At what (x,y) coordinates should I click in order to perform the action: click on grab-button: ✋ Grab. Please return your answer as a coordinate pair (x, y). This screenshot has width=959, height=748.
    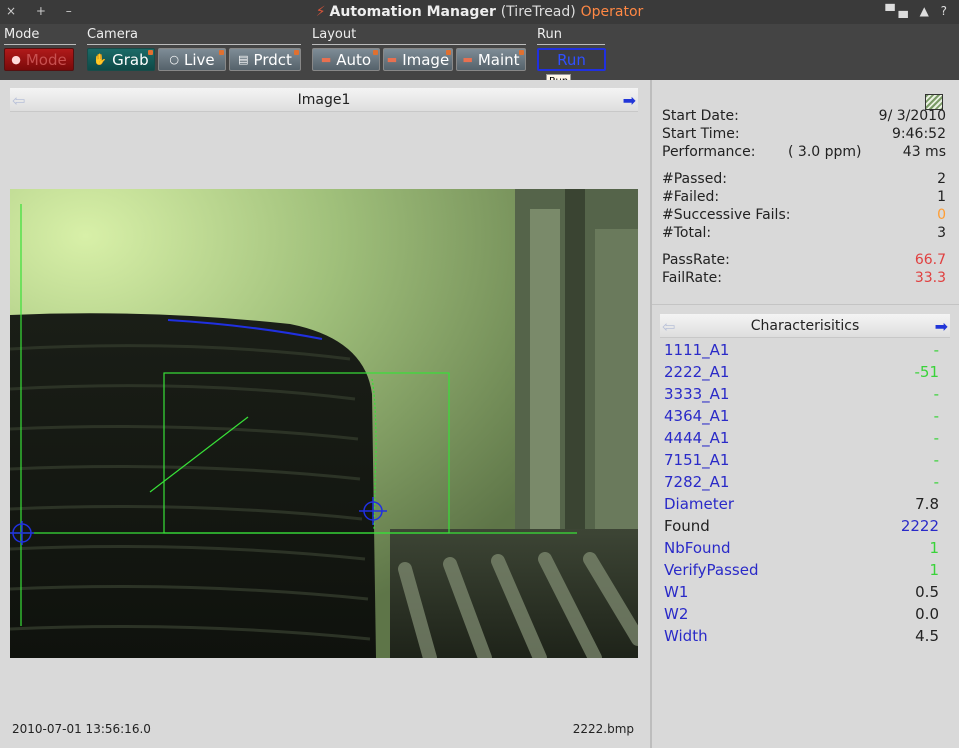
    Looking at the image, I should click on (121, 59).